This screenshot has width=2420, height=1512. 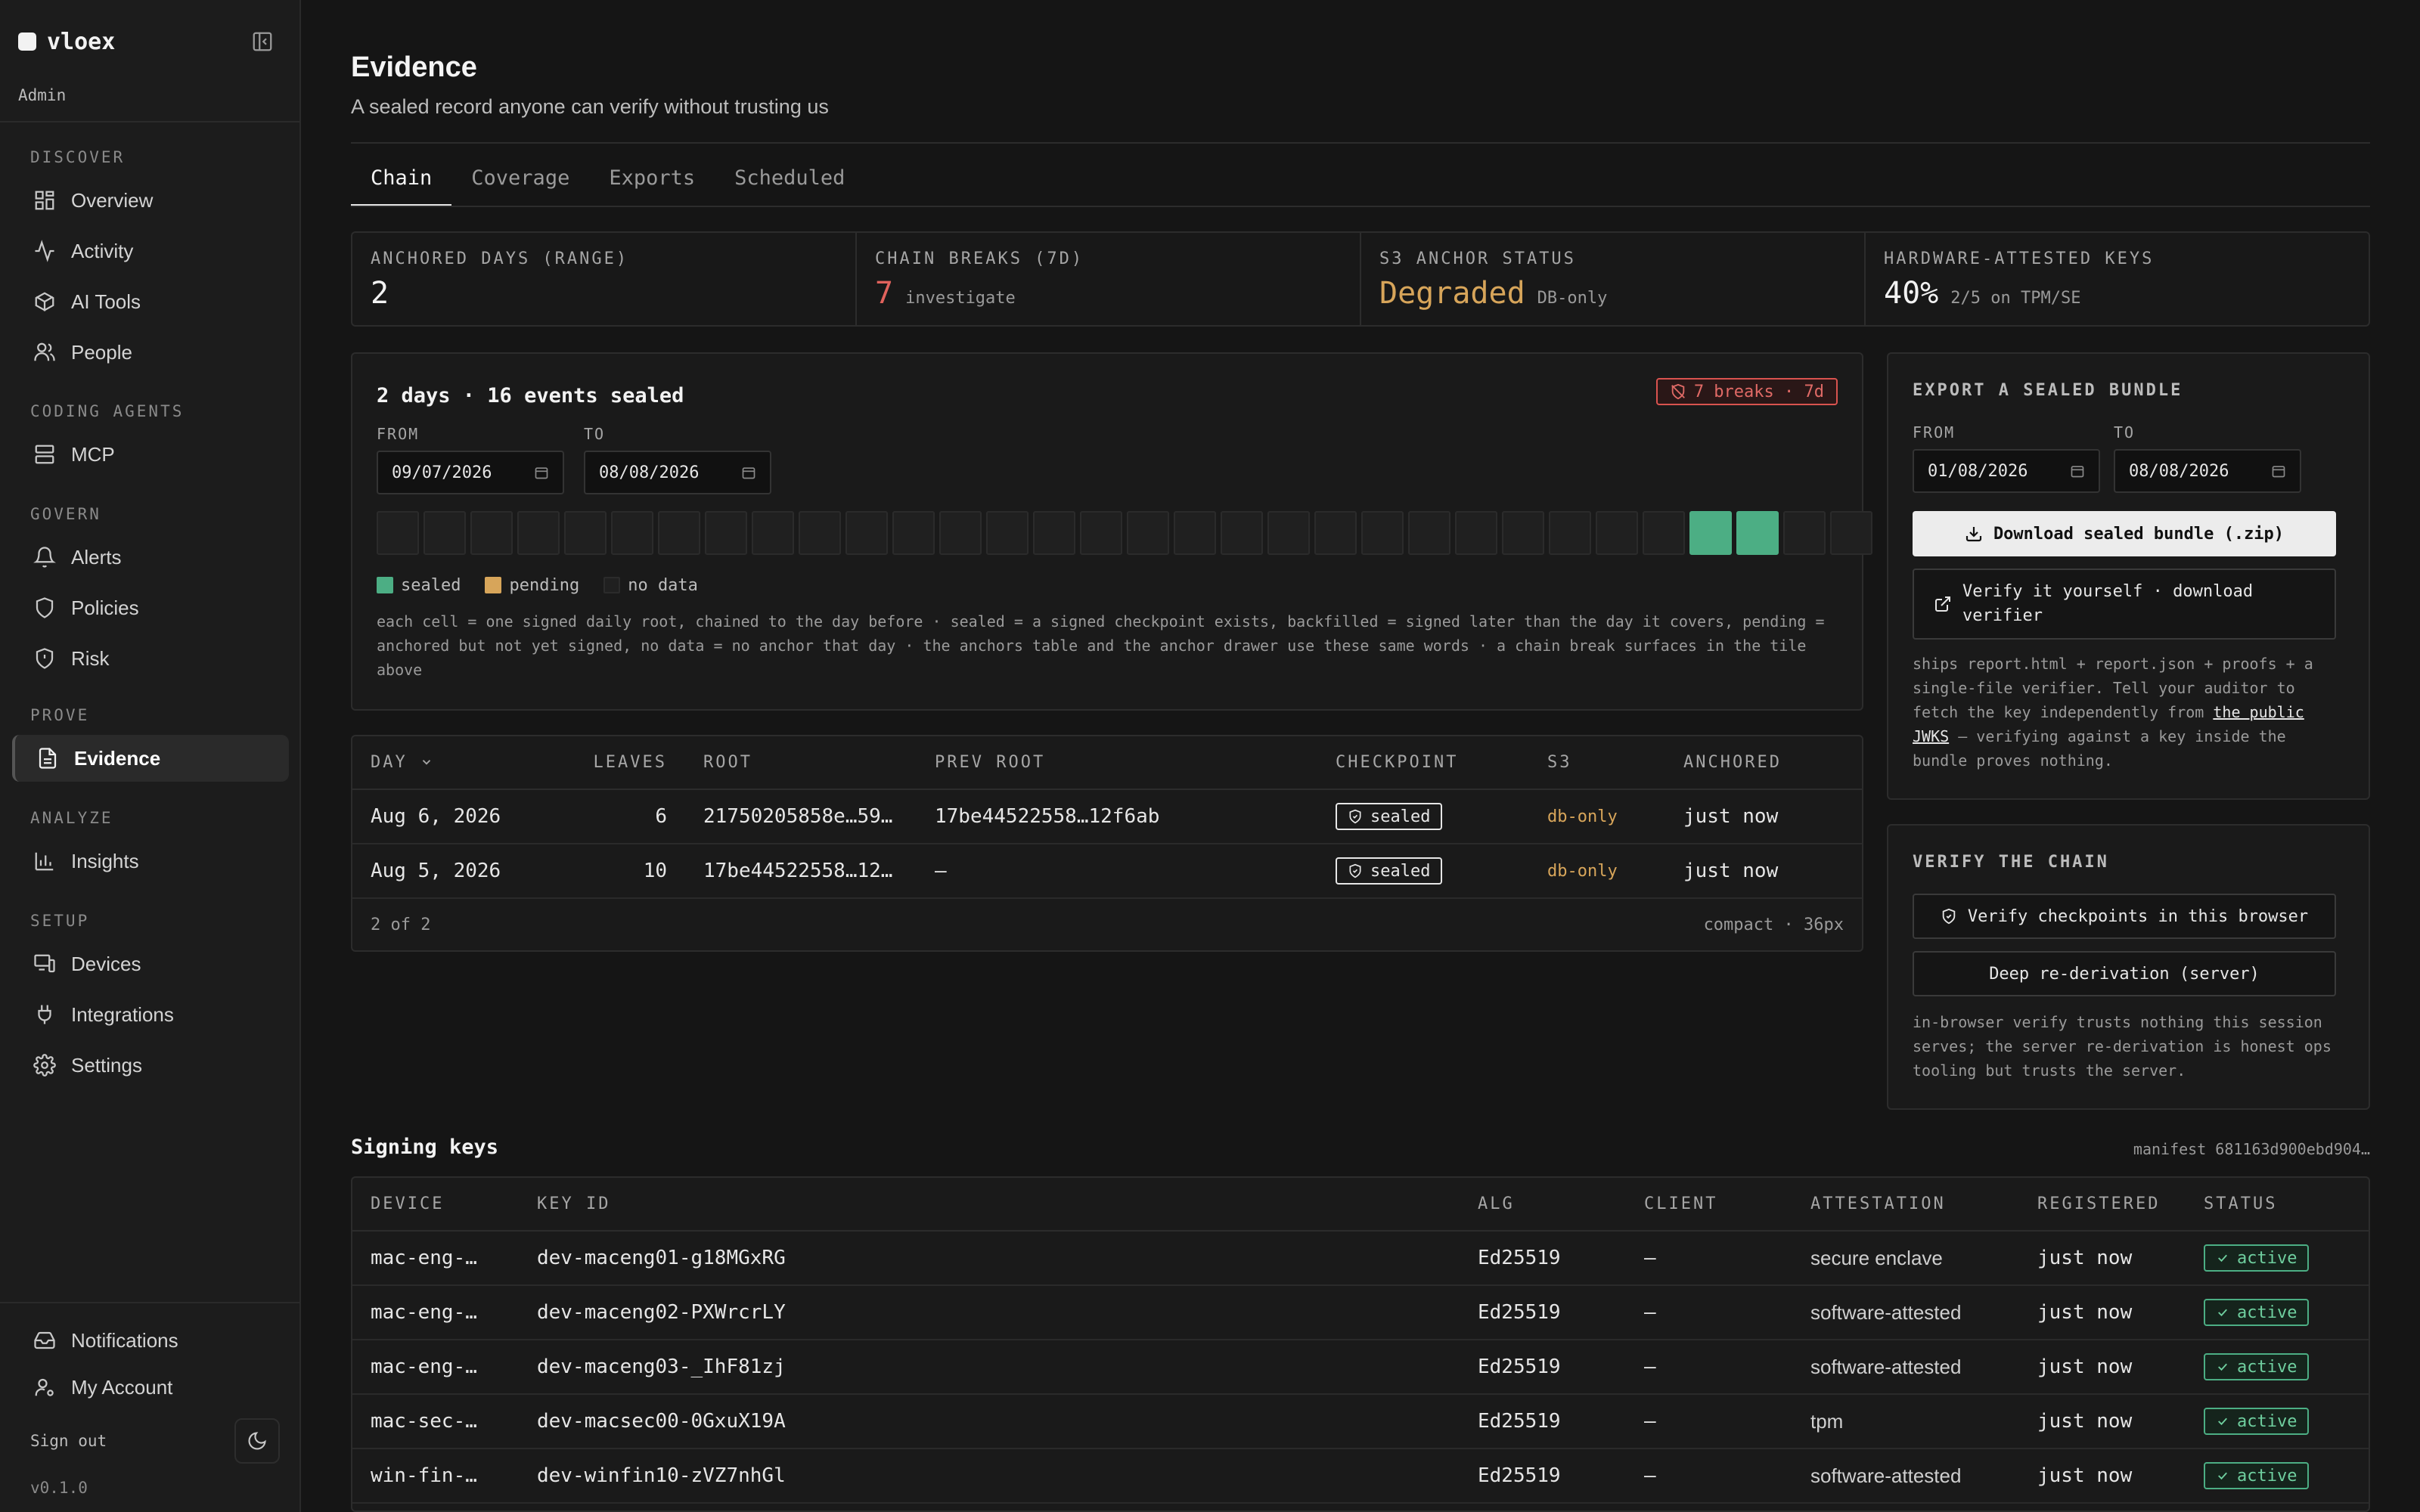 I want to click on deep-rederivation-button: Deep re-derivation (server), so click(x=2124, y=974).